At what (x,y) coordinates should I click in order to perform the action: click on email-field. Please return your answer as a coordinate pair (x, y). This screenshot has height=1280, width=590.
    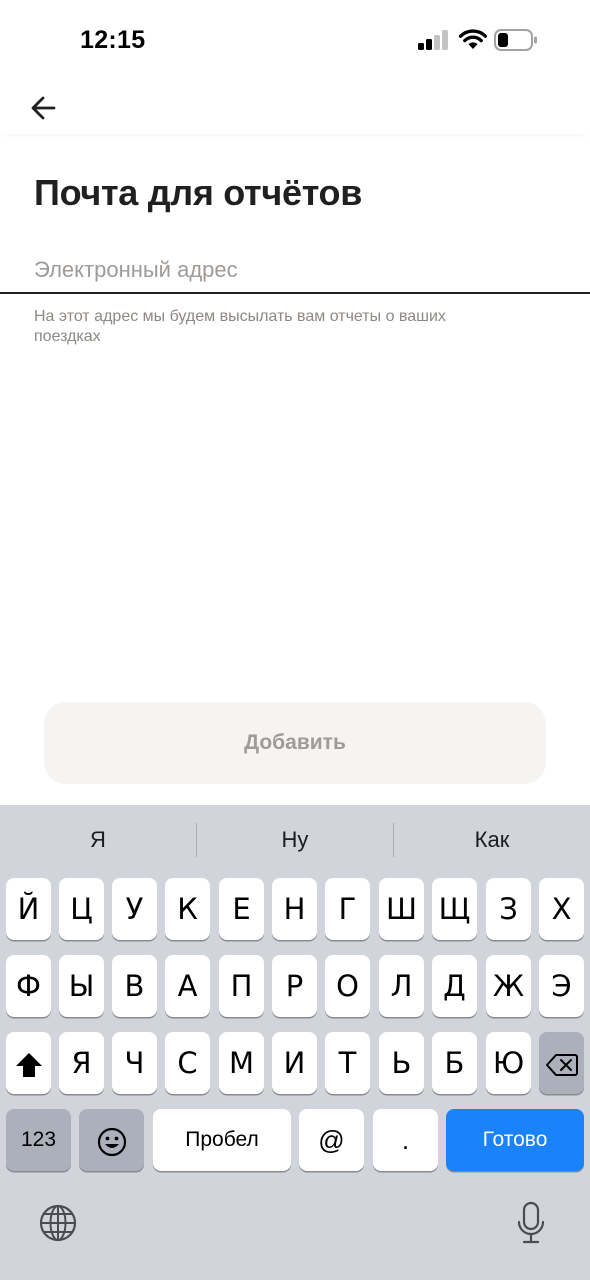
    Looking at the image, I should click on (304, 270).